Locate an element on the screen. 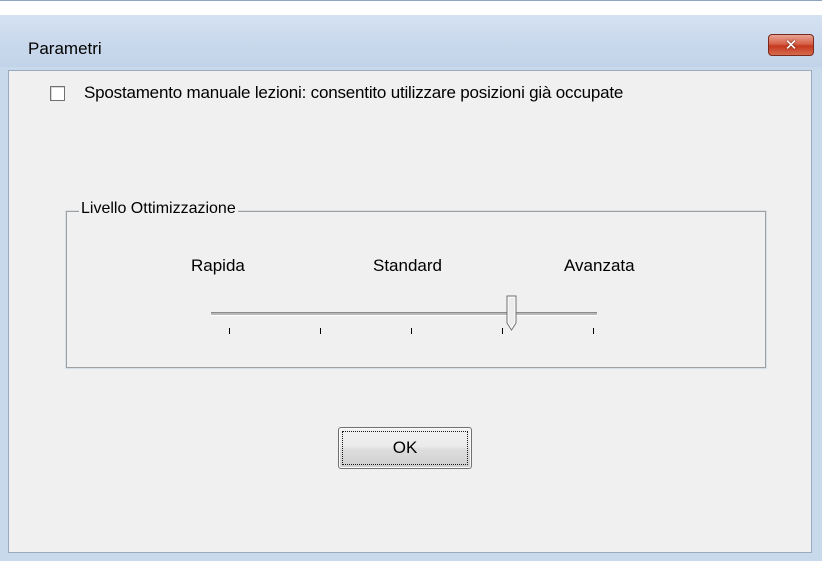  title-bar: Parametri ✕ is located at coordinates (411, 33).